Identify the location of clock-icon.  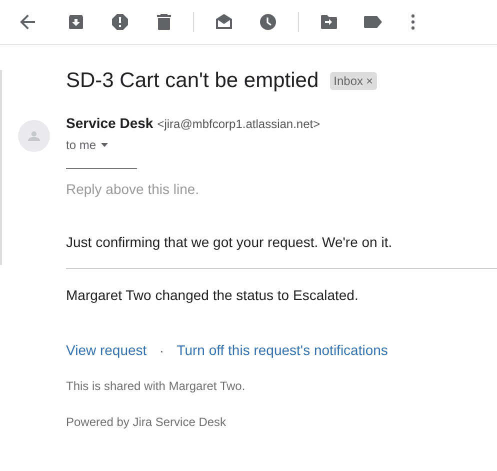
(268, 22).